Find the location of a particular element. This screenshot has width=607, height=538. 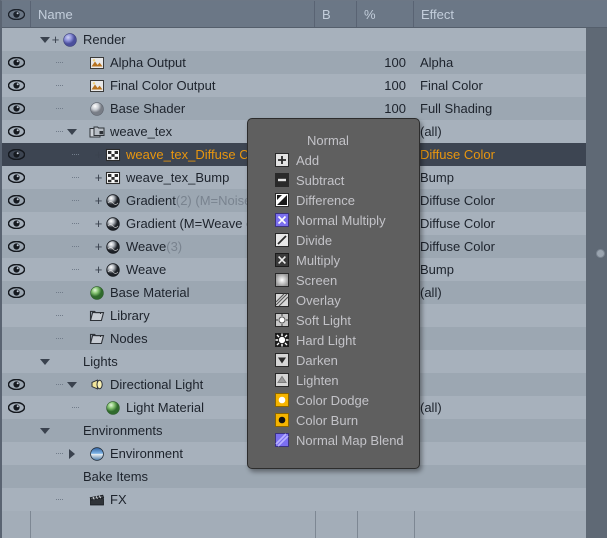

row-name-cell: FX is located at coordinates (173, 499).